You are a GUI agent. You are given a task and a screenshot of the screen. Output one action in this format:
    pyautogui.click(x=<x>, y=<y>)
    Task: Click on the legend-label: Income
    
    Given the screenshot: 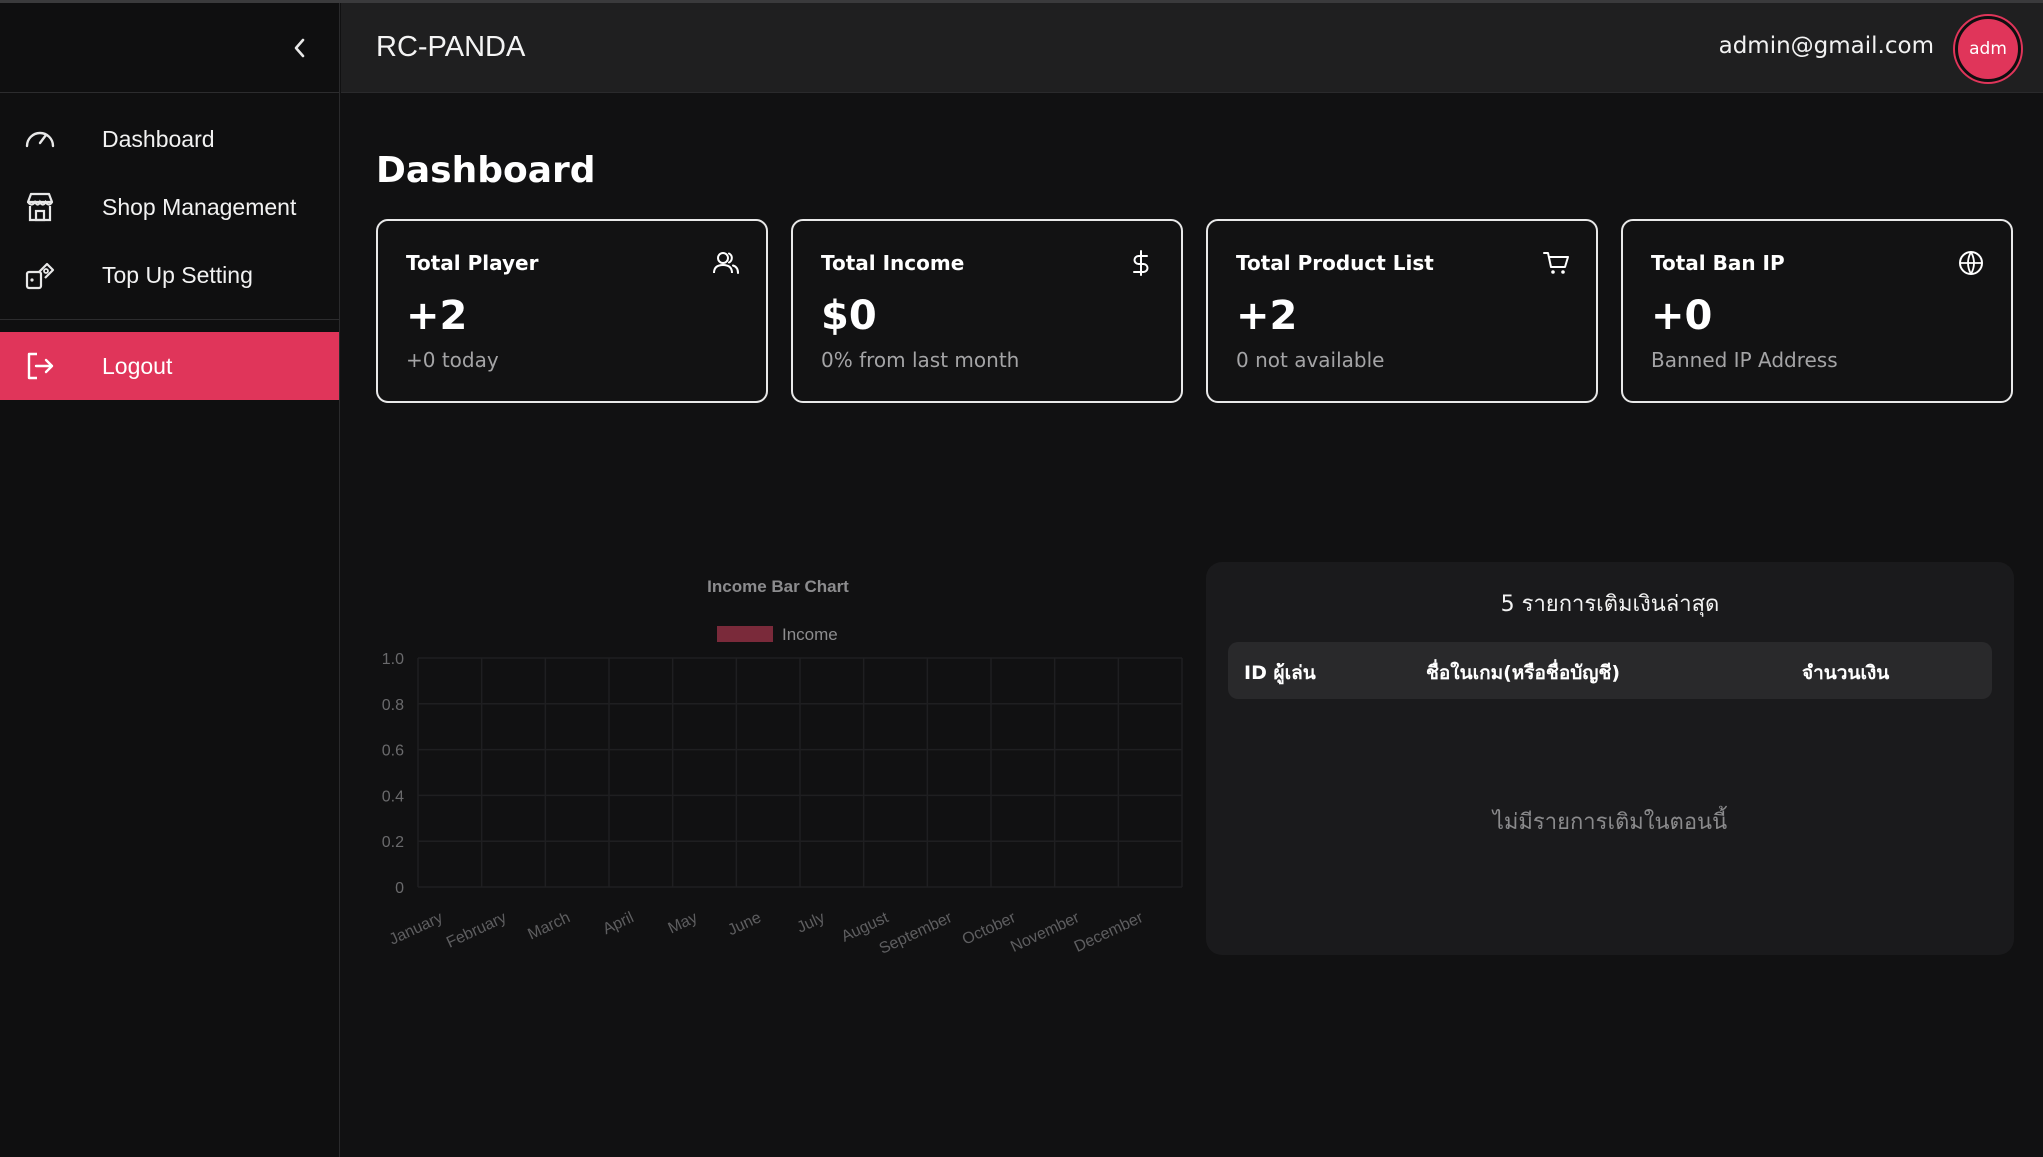 What is the action you would take?
    pyautogui.click(x=810, y=634)
    